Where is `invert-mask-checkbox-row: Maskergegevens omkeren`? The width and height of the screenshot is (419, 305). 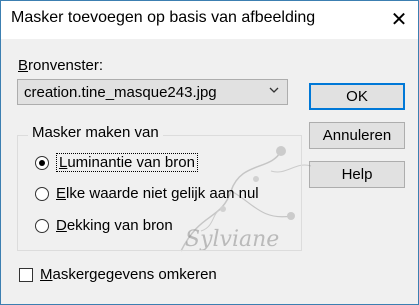
invert-mask-checkbox-row: Maskergegevens omkeren is located at coordinates (118, 274).